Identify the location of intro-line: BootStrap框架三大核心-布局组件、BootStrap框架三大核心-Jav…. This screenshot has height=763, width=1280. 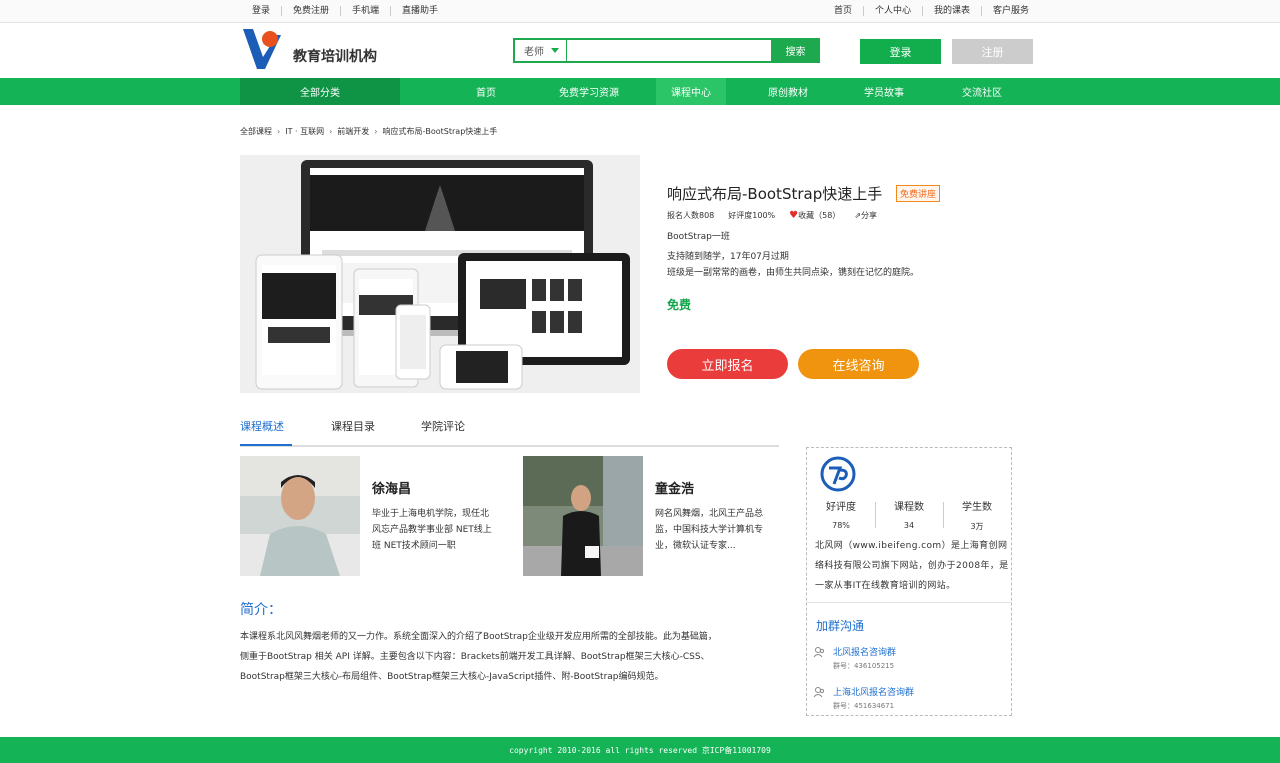
(452, 677).